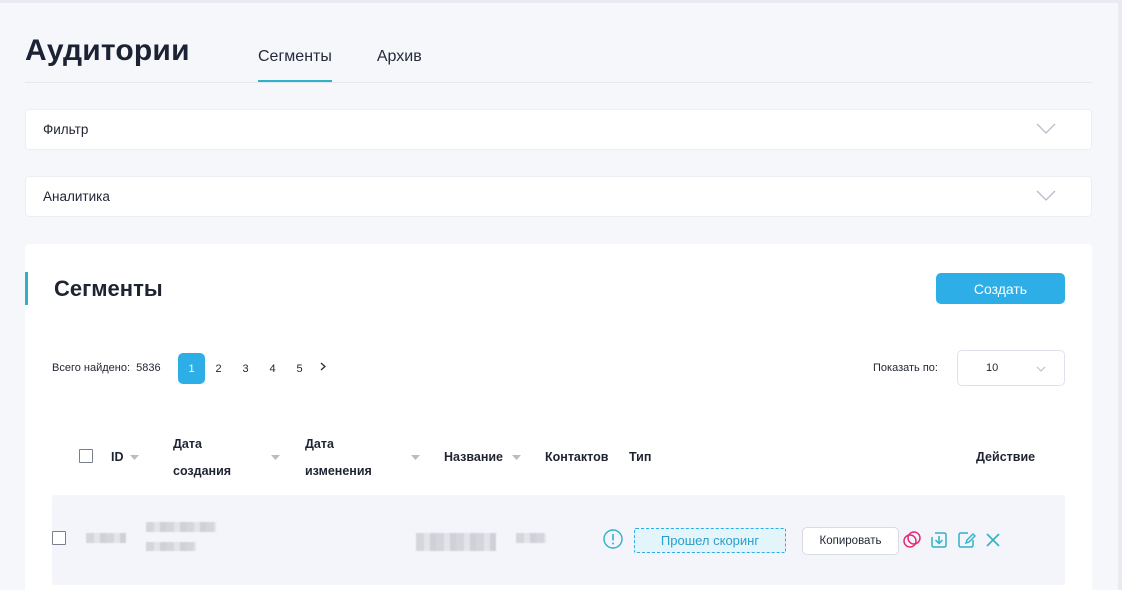 This screenshot has width=1122, height=590. Describe the element at coordinates (531, 538) in the screenshot. I see `row-contacts-redacted` at that location.